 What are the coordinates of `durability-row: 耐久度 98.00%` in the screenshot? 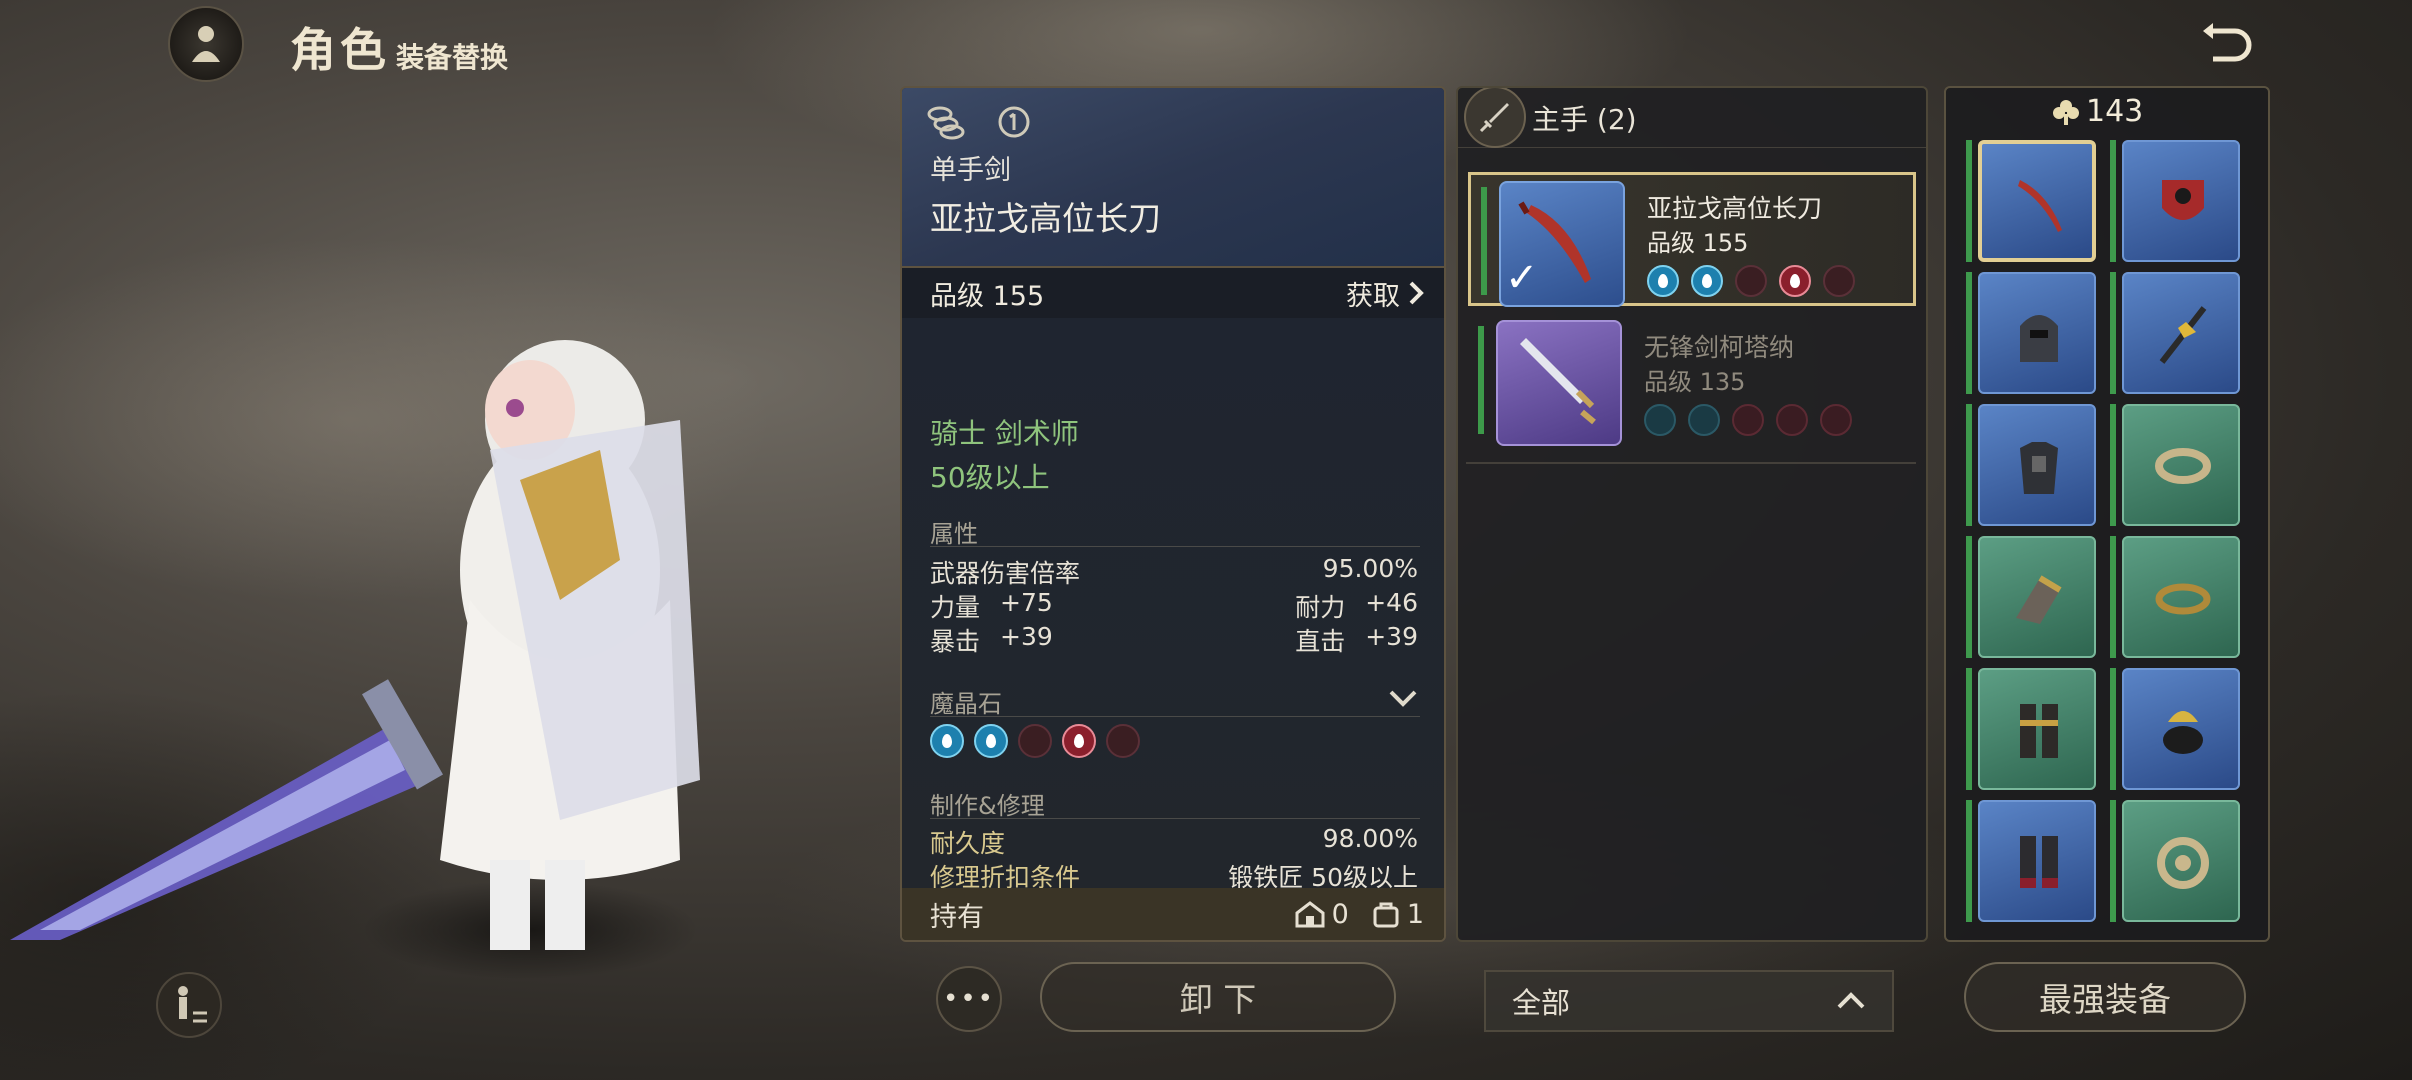 It's located at (1174, 842).